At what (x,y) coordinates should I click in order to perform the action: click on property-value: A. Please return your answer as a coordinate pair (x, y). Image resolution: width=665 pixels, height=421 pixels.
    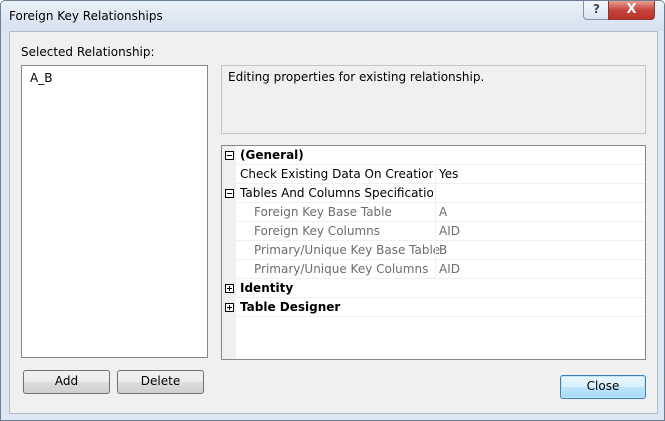
    Looking at the image, I should click on (443, 212).